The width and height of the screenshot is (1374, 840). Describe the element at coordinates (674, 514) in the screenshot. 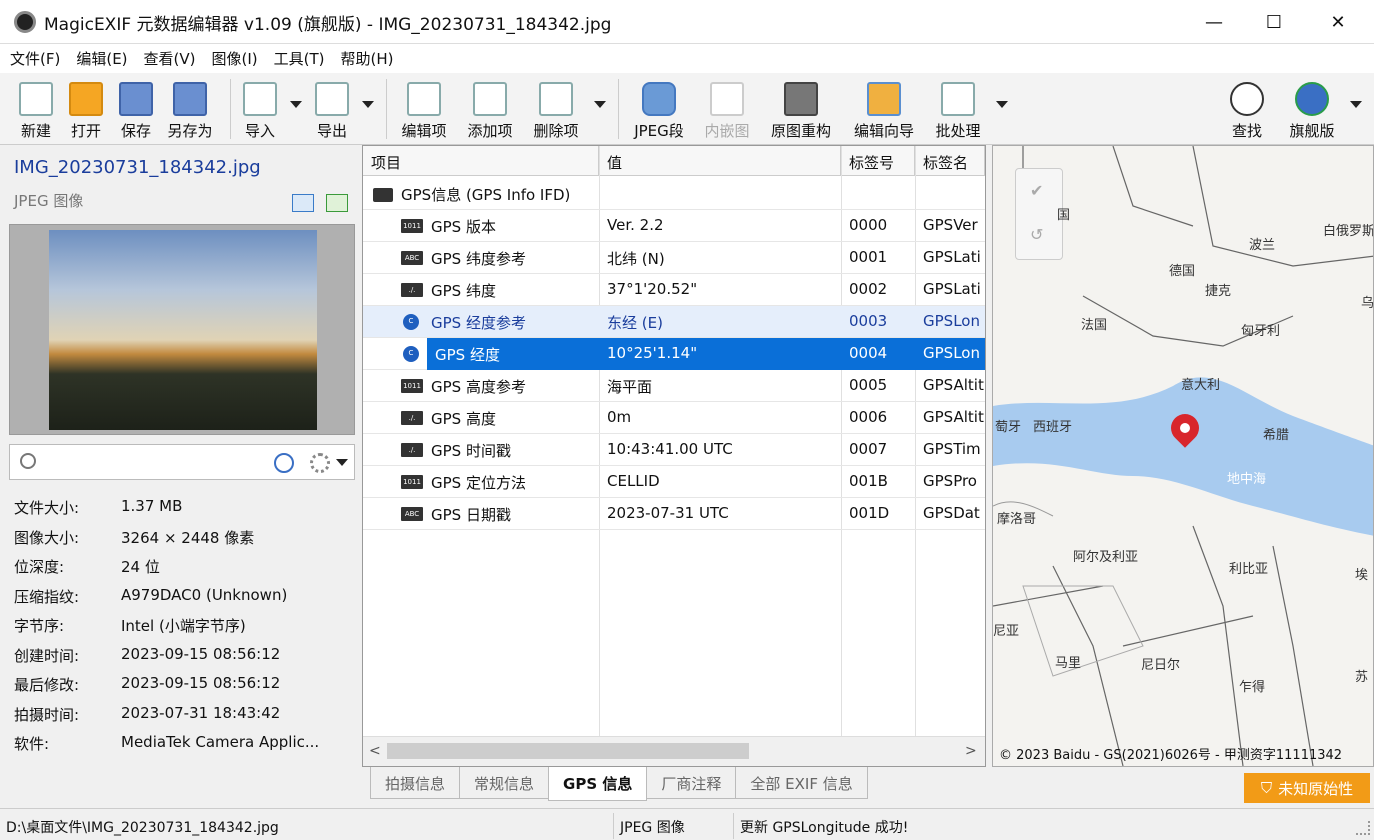

I see `table-row: ABC GPS 日期戳 2023-07-31 UTC 001D GPSDat` at that location.